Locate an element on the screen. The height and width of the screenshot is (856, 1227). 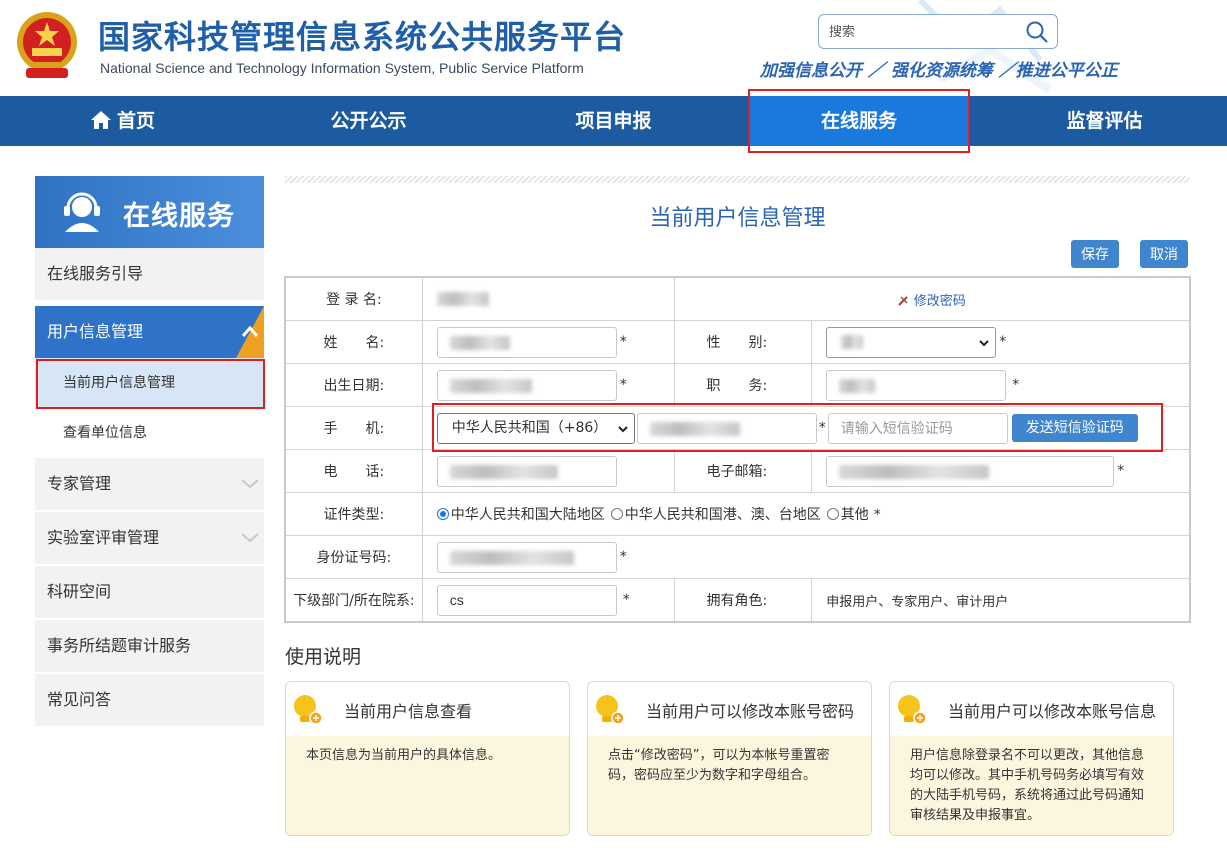
id-number-input is located at coordinates (526, 557).